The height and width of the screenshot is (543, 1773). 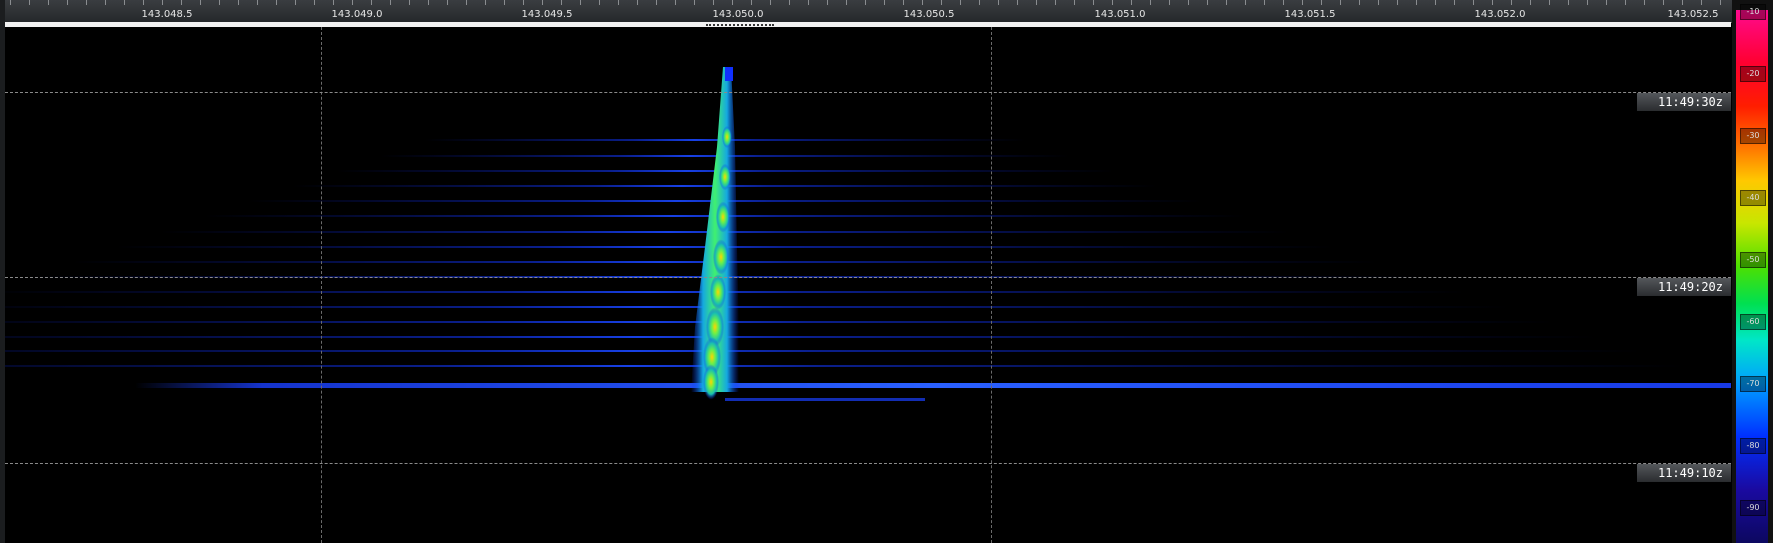 I want to click on scale-tick-label: -20, so click(x=1753, y=74).